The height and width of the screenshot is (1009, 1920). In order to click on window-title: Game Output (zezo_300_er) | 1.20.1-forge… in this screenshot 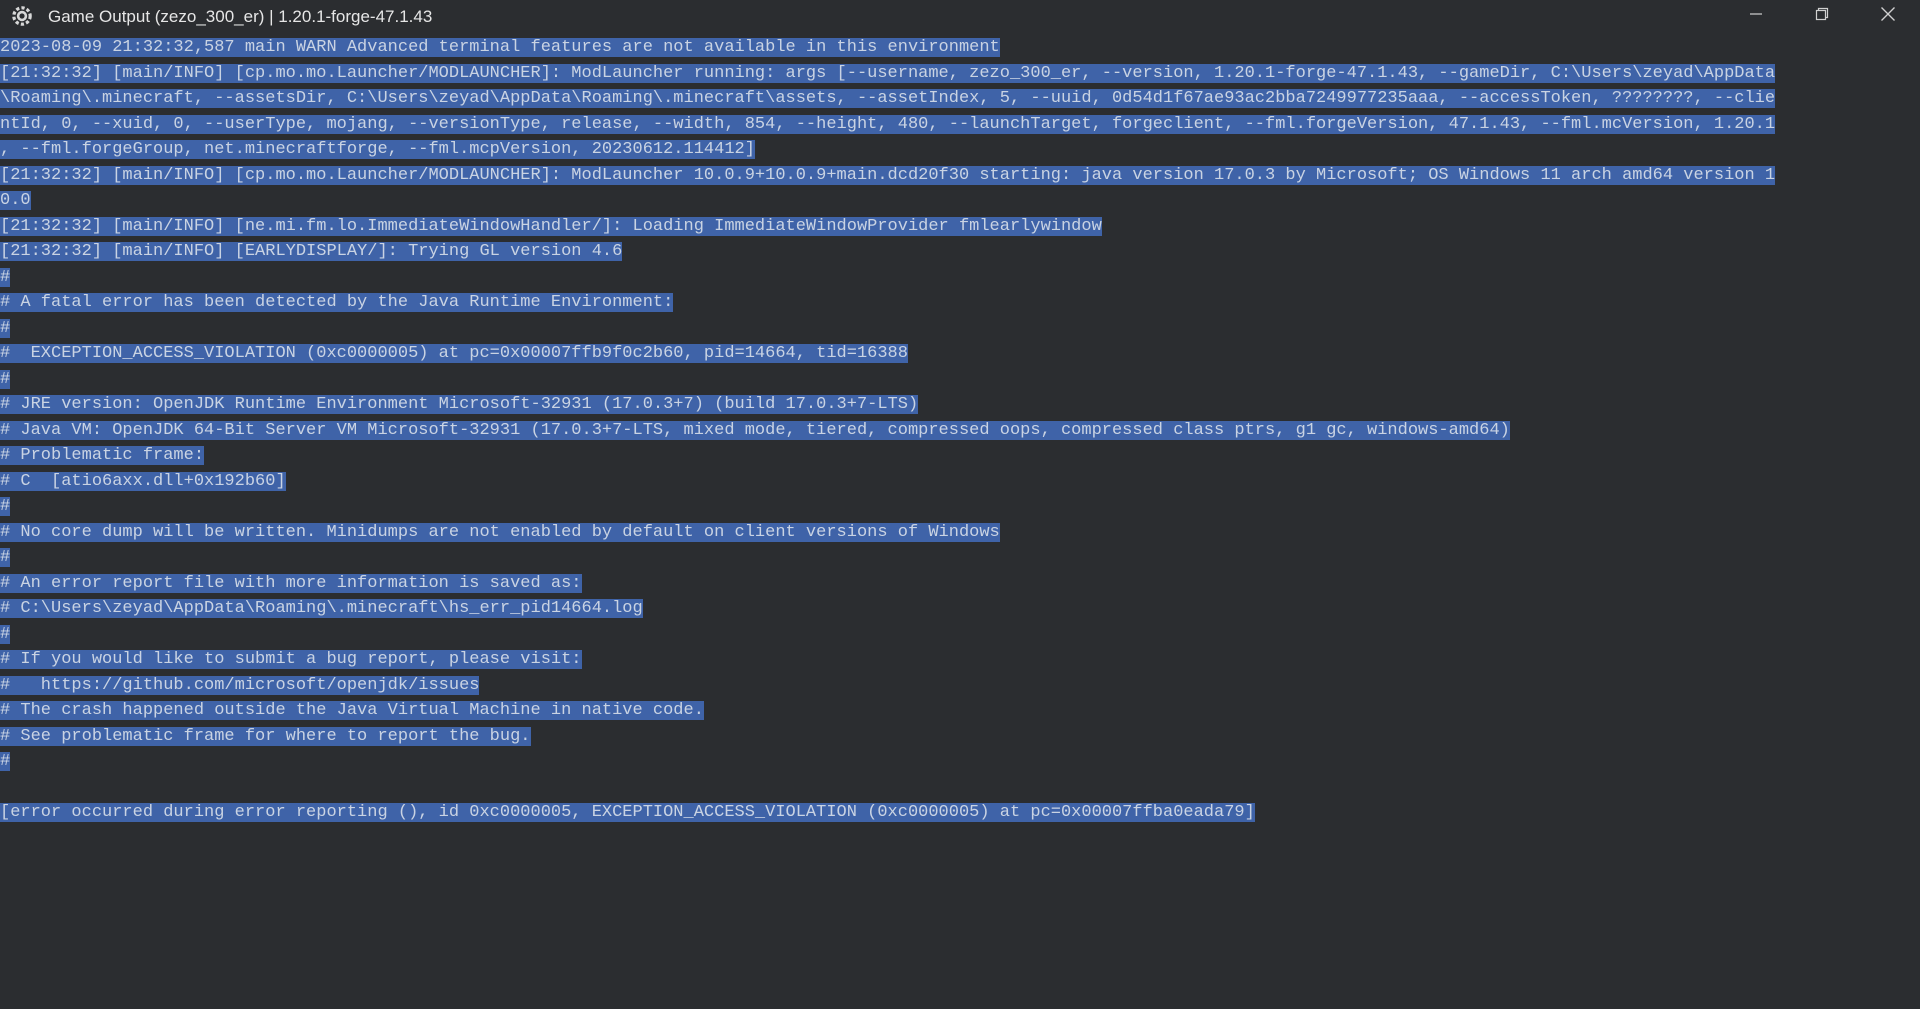, I will do `click(240, 16)`.